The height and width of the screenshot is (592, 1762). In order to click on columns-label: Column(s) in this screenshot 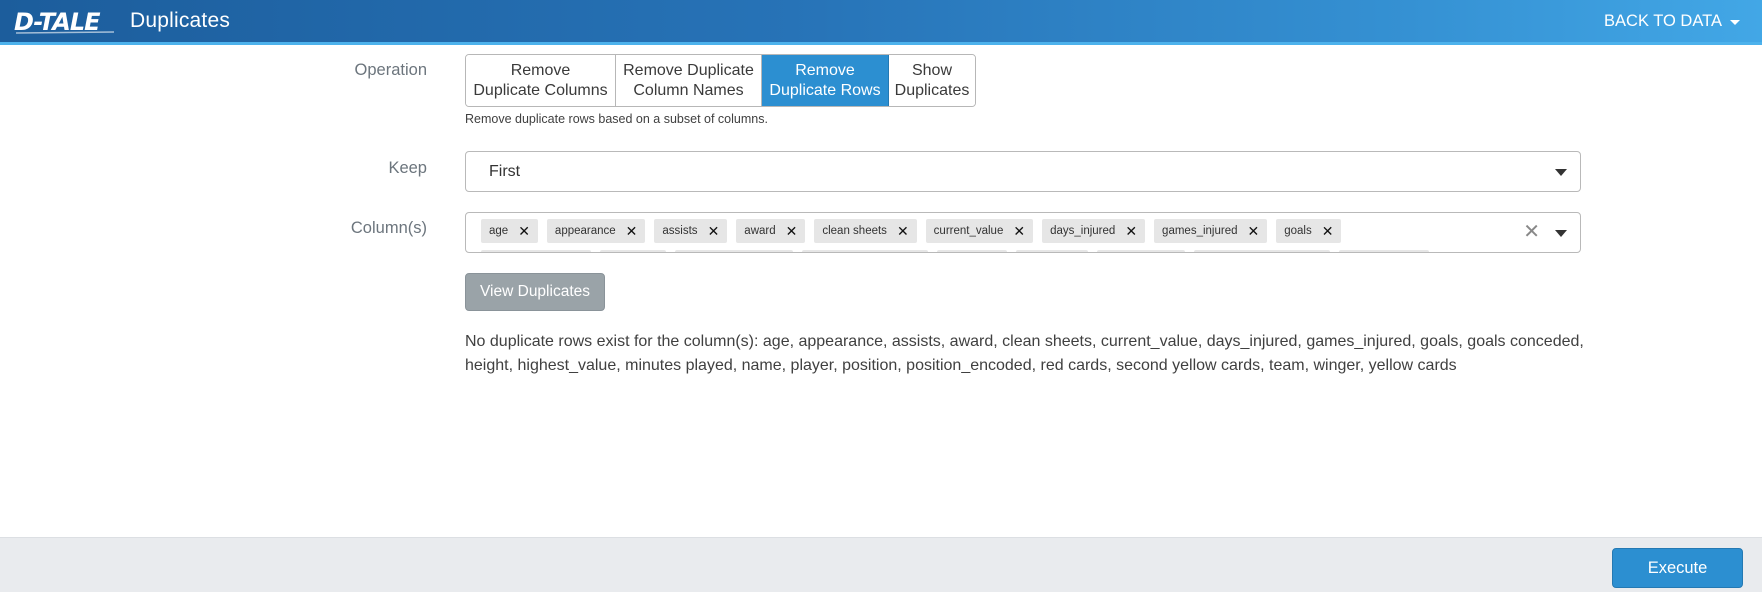, I will do `click(388, 228)`.